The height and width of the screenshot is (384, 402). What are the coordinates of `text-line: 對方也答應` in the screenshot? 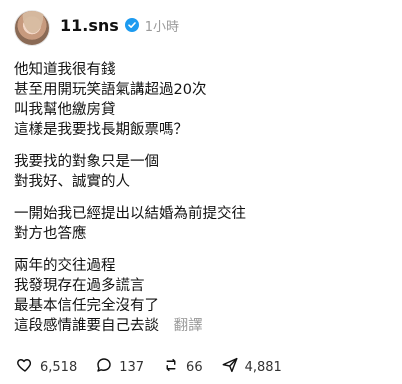 It's located at (50, 234).